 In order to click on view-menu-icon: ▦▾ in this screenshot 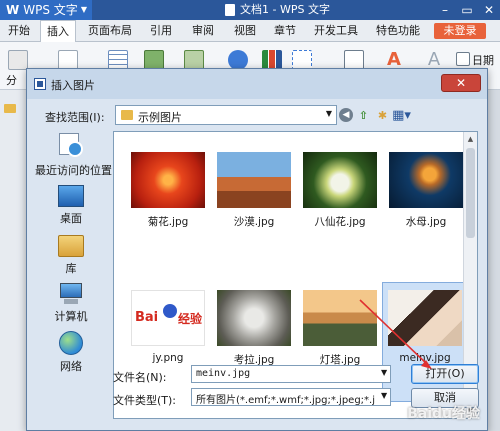, I will do `click(401, 115)`.